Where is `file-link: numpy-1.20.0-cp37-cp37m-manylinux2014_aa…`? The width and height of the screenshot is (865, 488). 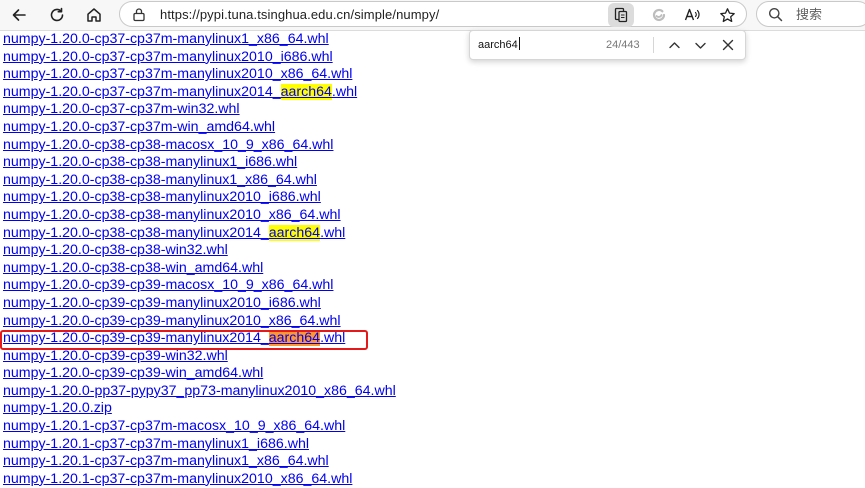
file-link: numpy-1.20.0-cp37-cp37m-manylinux2014_aa… is located at coordinates (199, 92).